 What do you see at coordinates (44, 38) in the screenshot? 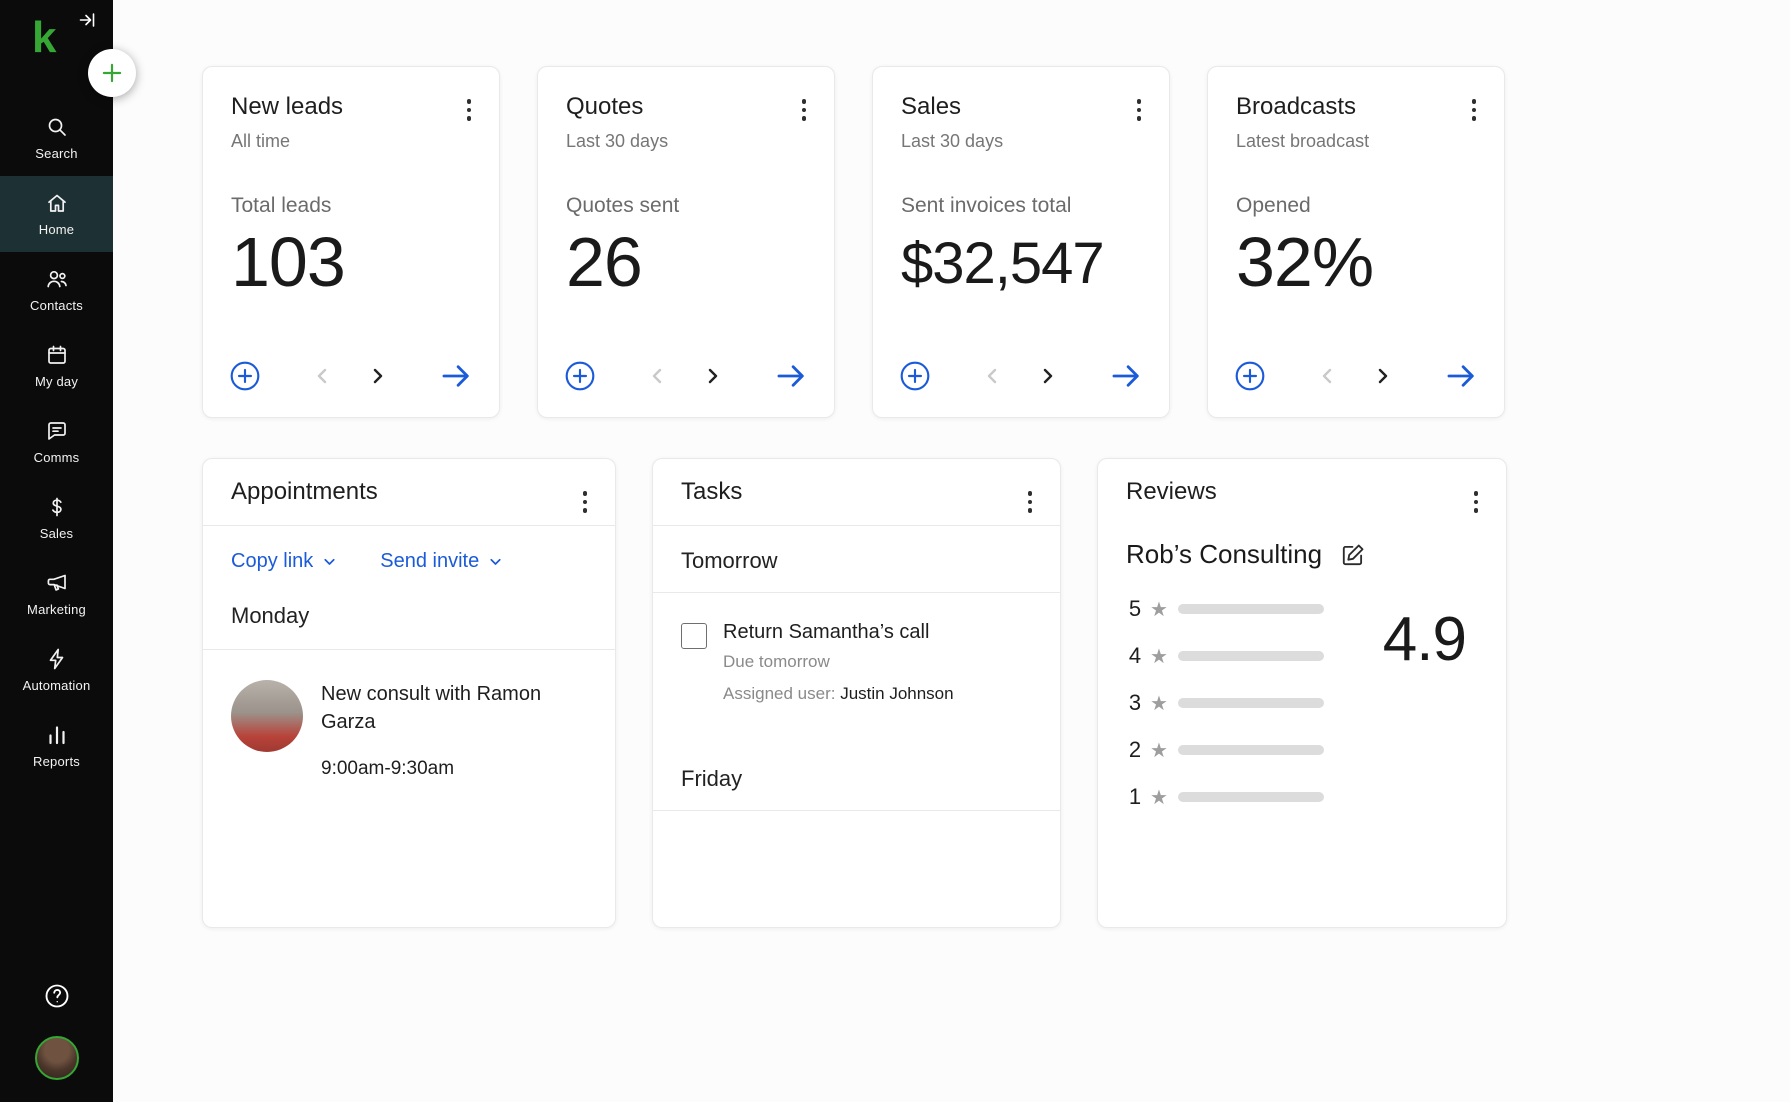
I see `keap-logo: k` at bounding box center [44, 38].